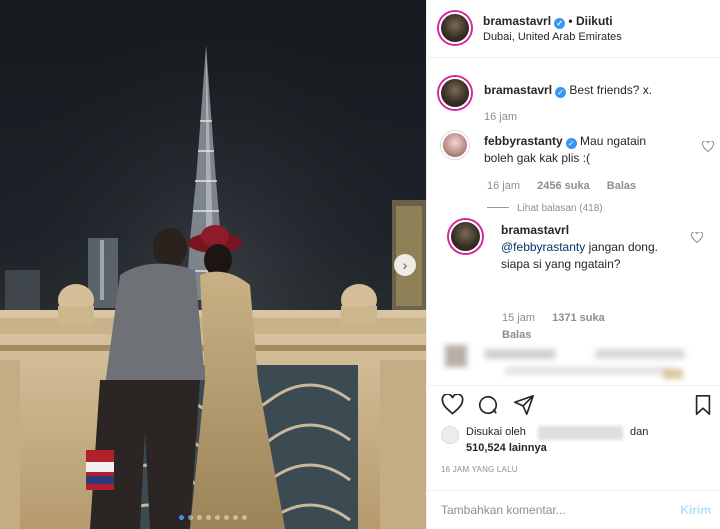 Image resolution: width=720 pixels, height=529 pixels. Describe the element at coordinates (580, 433) in the screenshot. I see `censored-liker` at that location.